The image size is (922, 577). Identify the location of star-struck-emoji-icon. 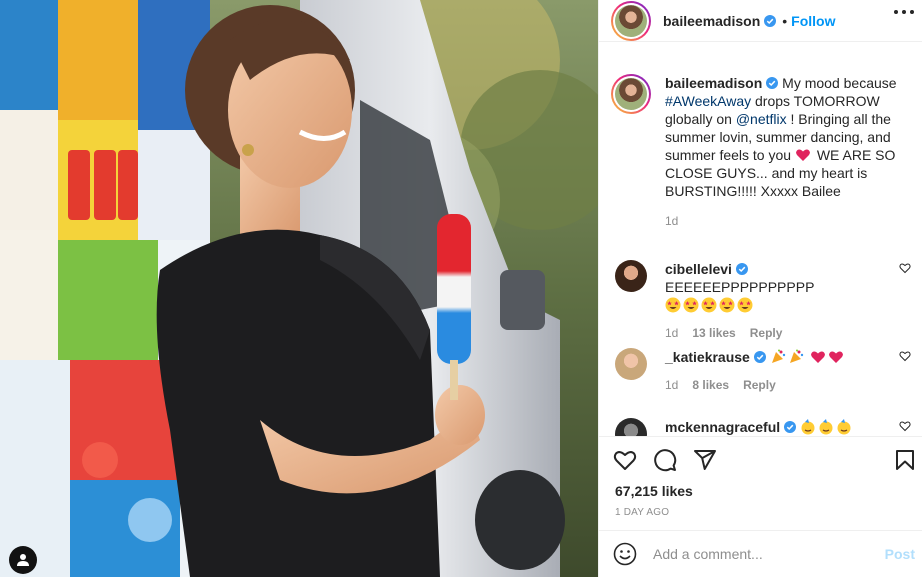
(710, 305).